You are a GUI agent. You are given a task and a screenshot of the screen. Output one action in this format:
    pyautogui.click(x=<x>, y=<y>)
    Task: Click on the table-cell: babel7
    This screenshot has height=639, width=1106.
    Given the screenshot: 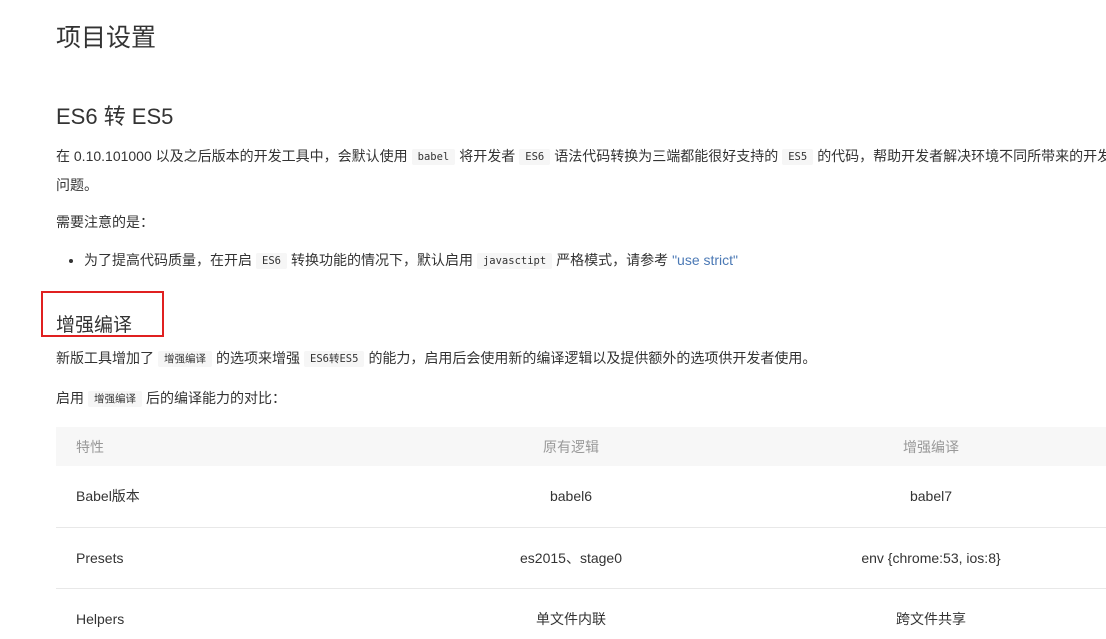 What is the action you would take?
    pyautogui.click(x=931, y=496)
    